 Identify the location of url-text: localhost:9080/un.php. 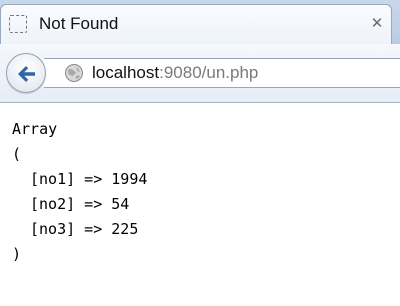
(175, 73).